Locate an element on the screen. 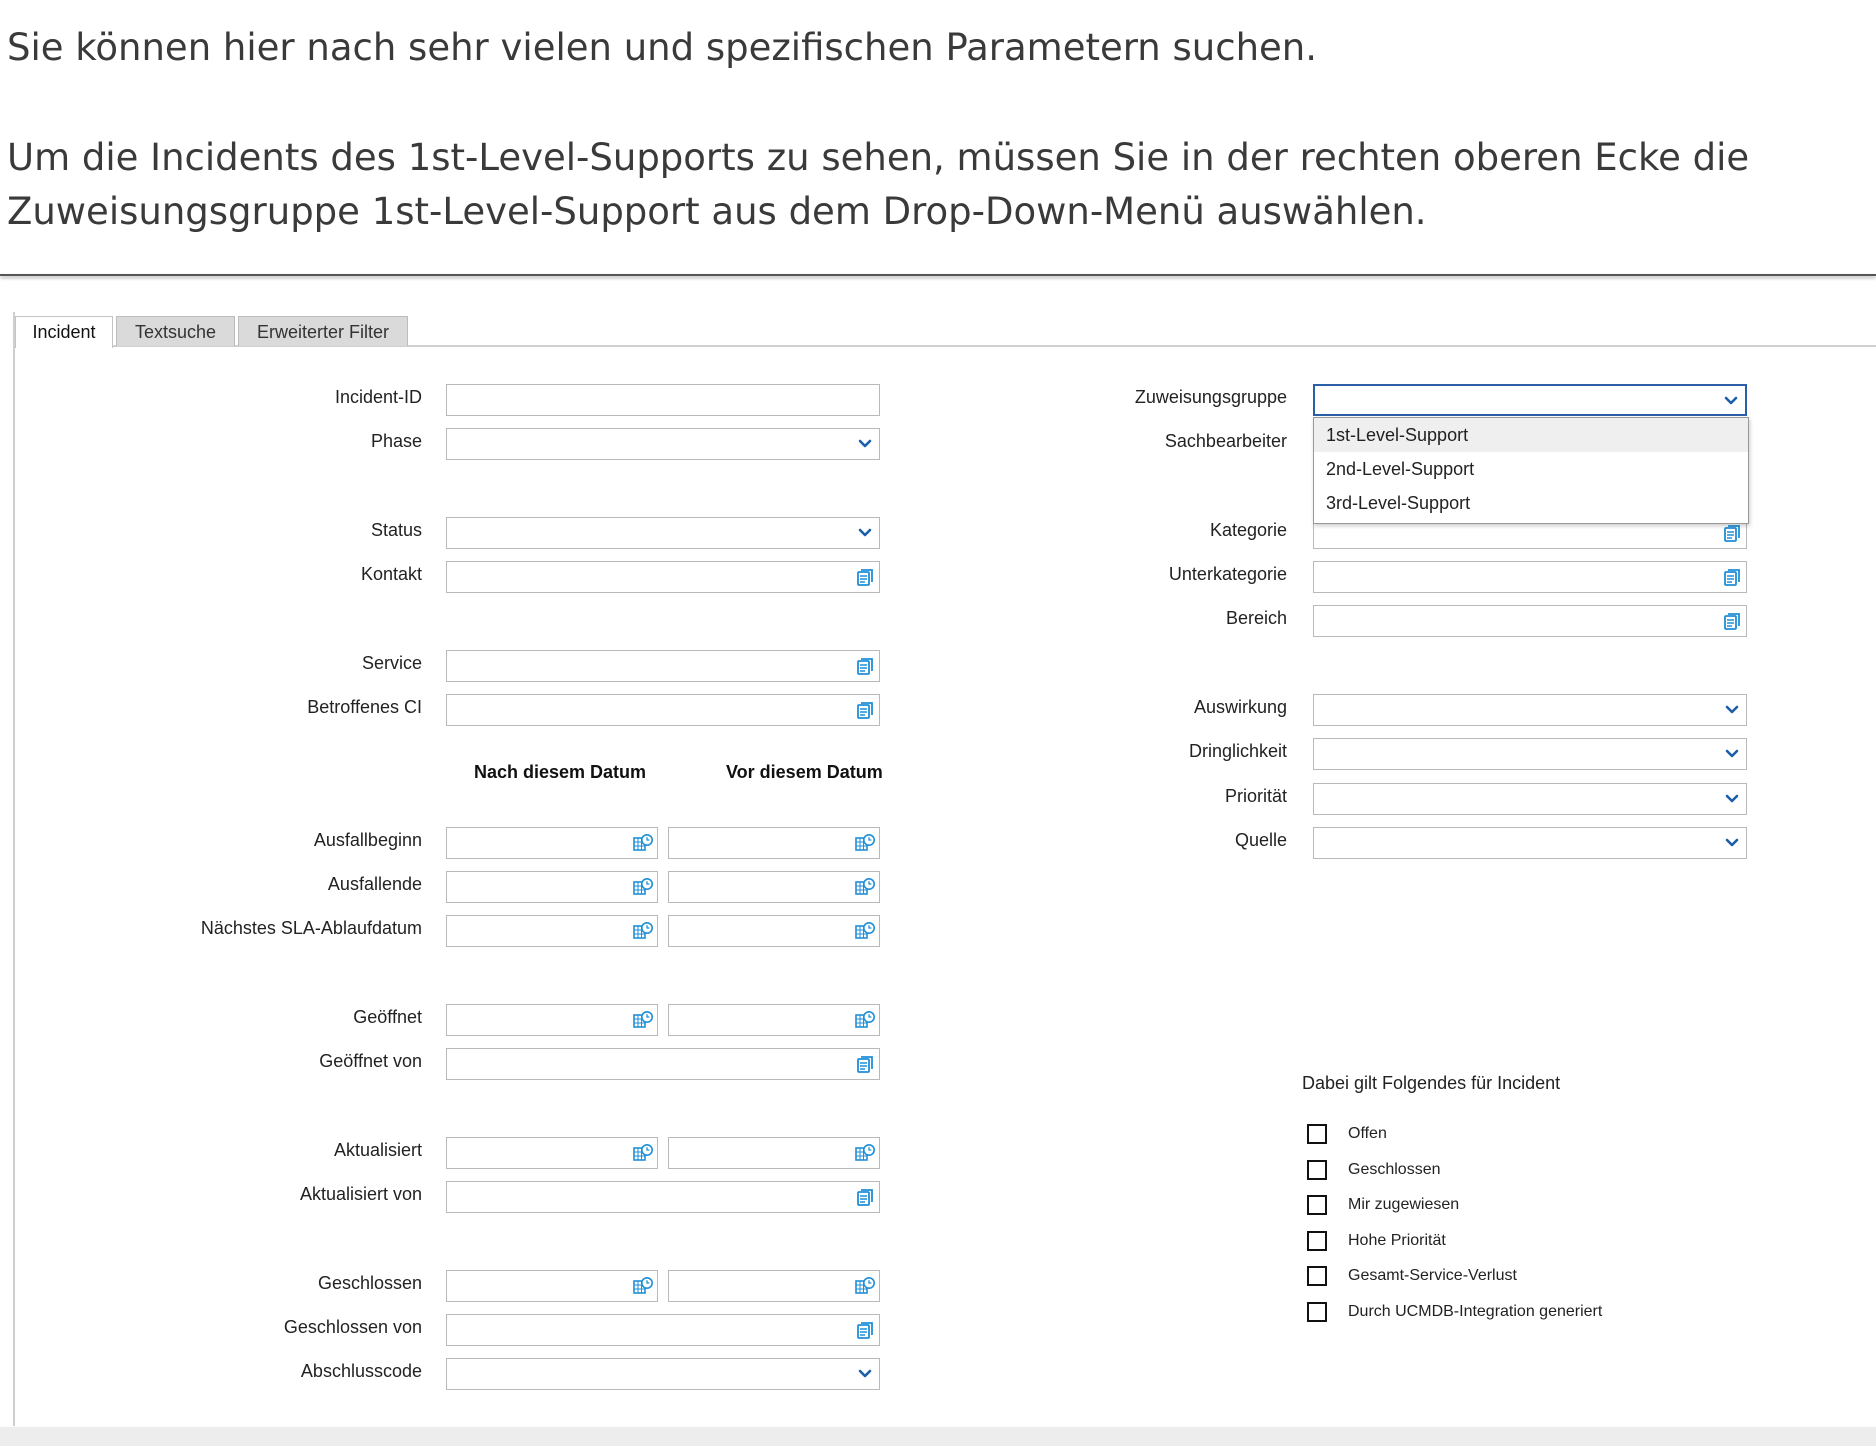 This screenshot has width=1876, height=1446. ucmdb-integration-checkbox is located at coordinates (1317, 1312).